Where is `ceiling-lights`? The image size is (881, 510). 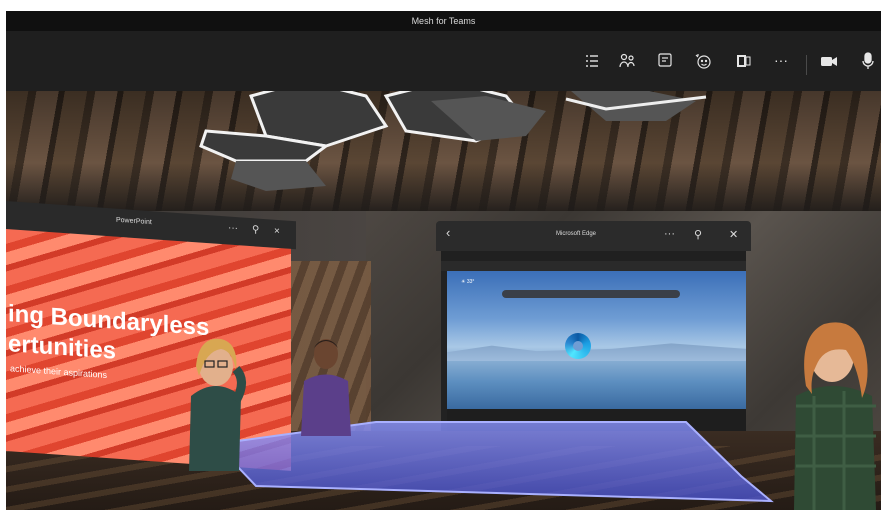
ceiling-lights is located at coordinates (453, 141).